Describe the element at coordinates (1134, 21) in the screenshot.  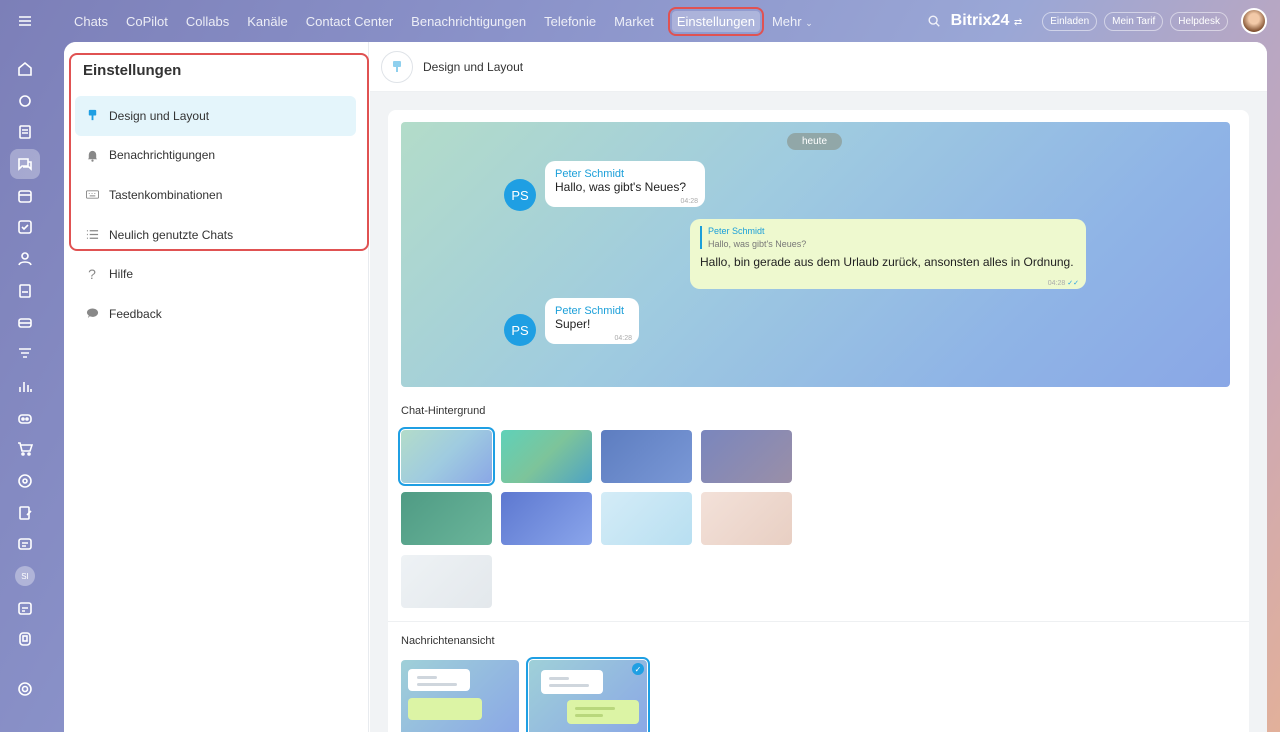
I see `tariff-button: Mein Tarif` at that location.